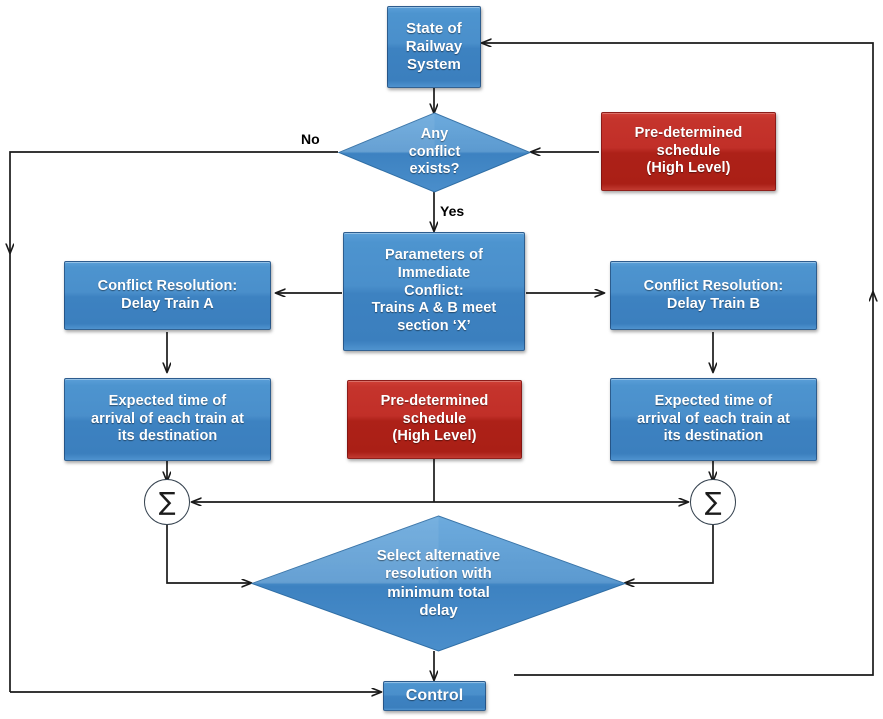 The width and height of the screenshot is (883, 719). I want to click on node-conflict-resolution-delay-train-a-label: Conflict Resolution: Delay Train A, so click(167, 294).